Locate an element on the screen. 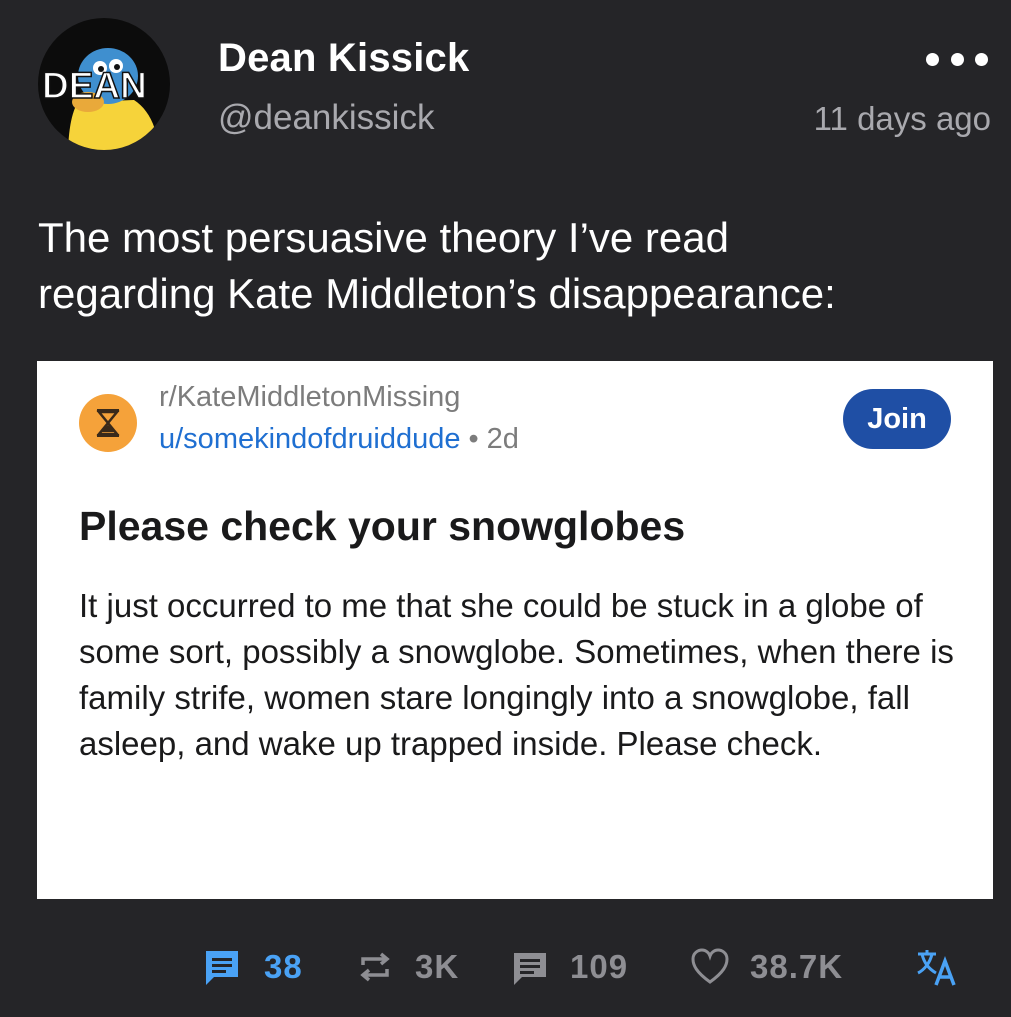 This screenshot has height=1017, width=1011. translate-icon is located at coordinates (936, 968).